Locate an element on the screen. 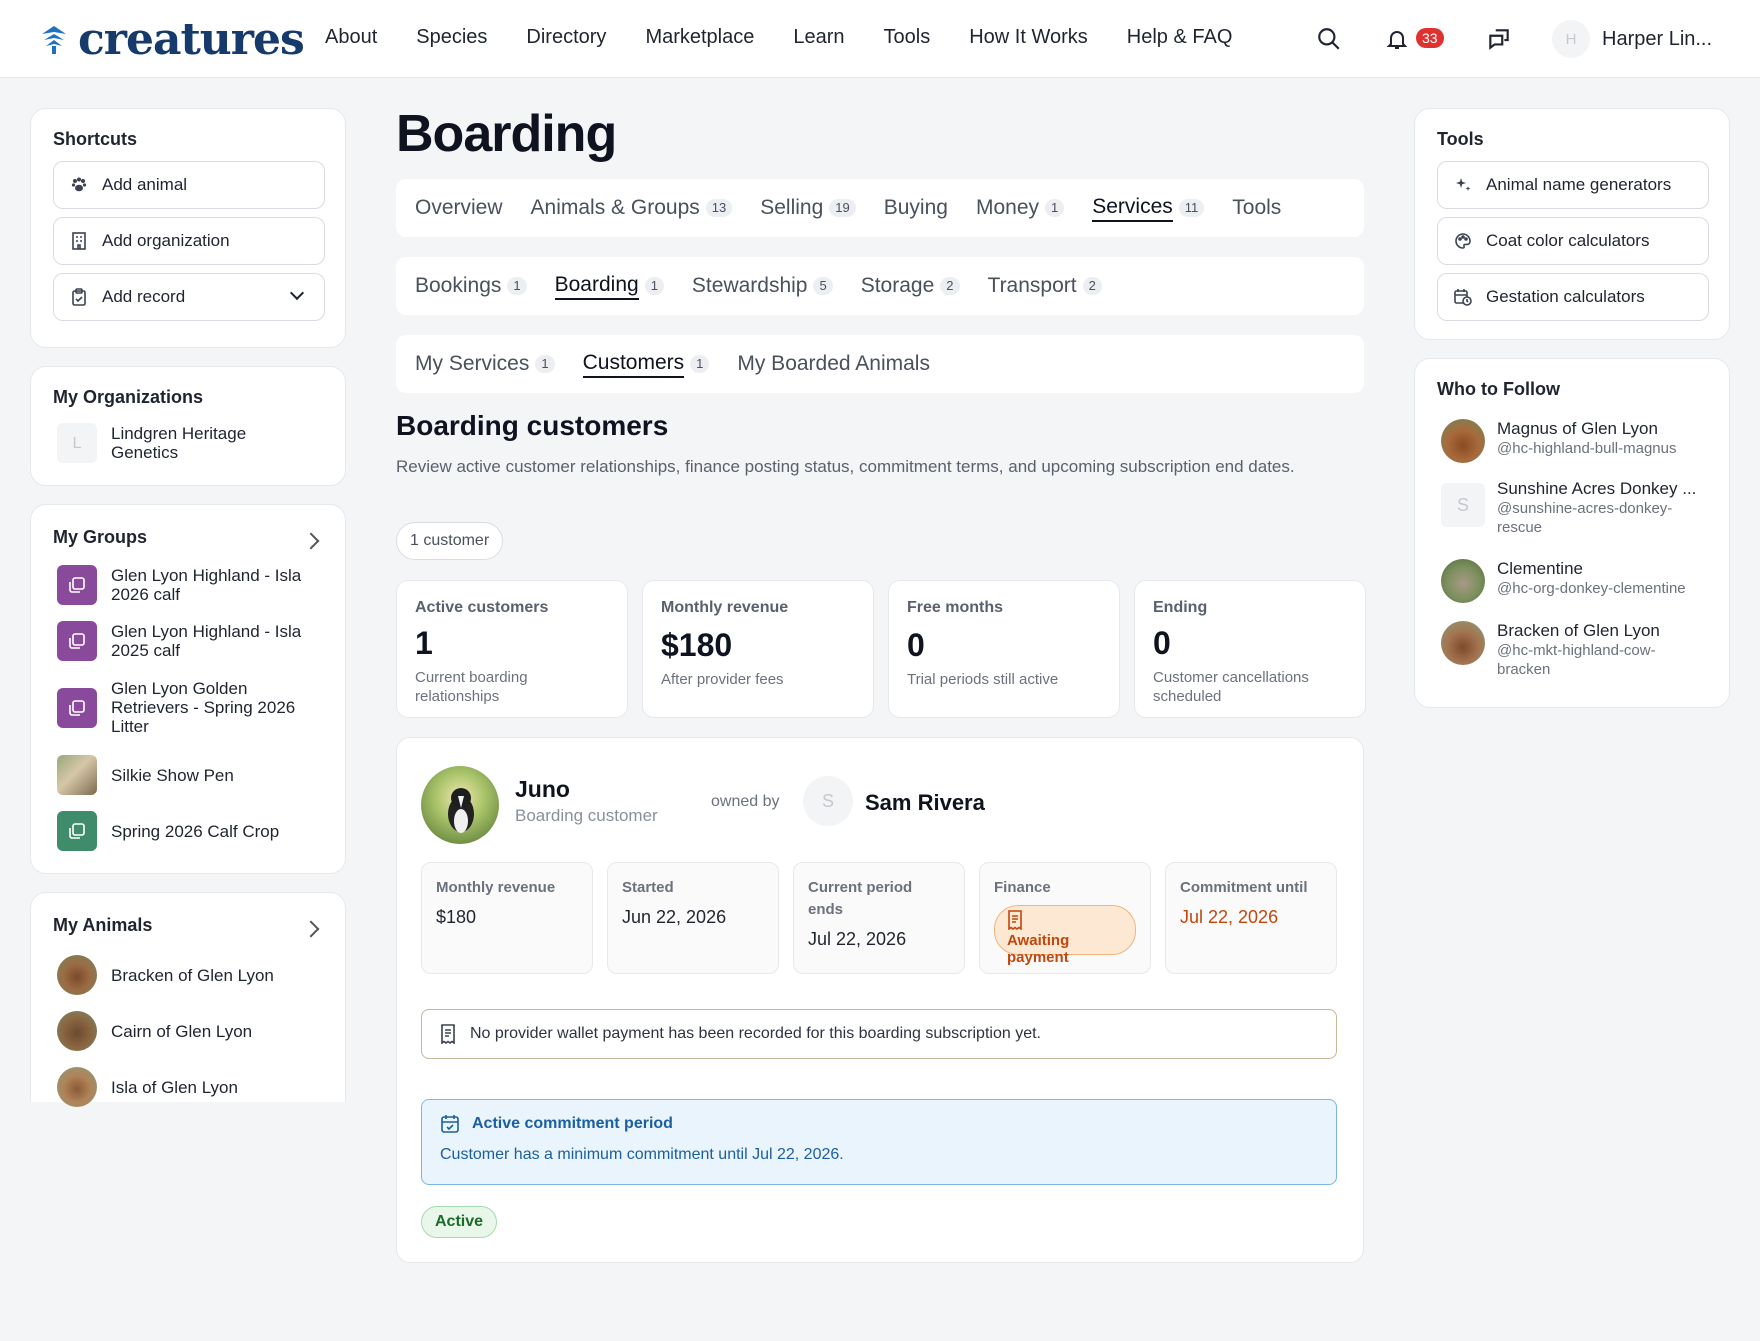  brand-logo: creatures is located at coordinates (171, 39).